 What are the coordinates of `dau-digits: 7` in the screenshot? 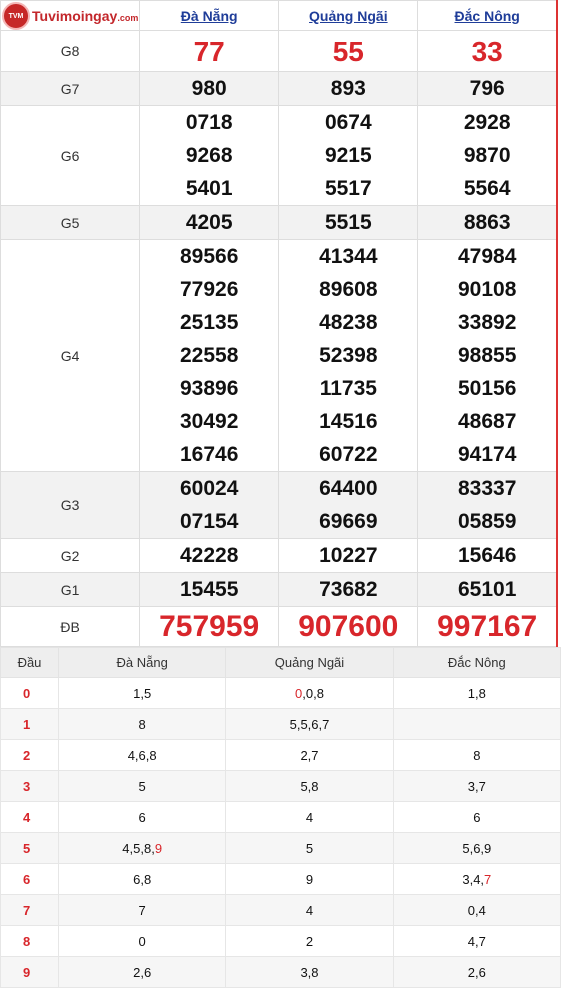 It's located at (142, 910).